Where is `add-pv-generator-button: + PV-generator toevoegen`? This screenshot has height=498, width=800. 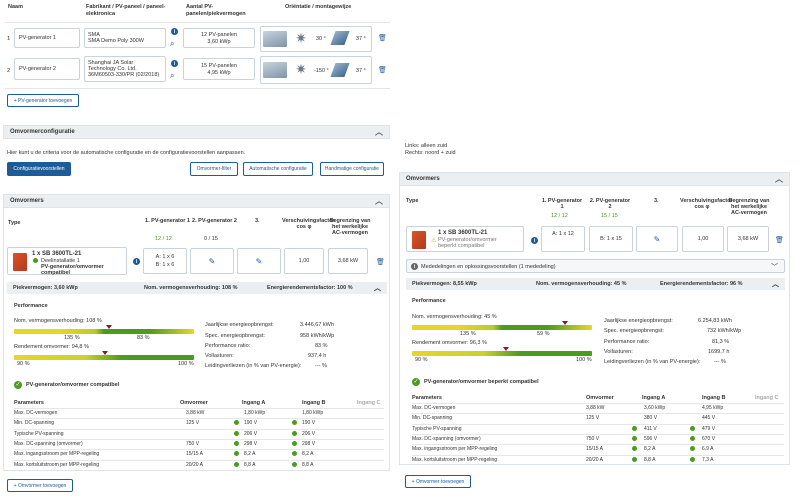 add-pv-generator-button: + PV-generator toevoegen is located at coordinates (43, 100).